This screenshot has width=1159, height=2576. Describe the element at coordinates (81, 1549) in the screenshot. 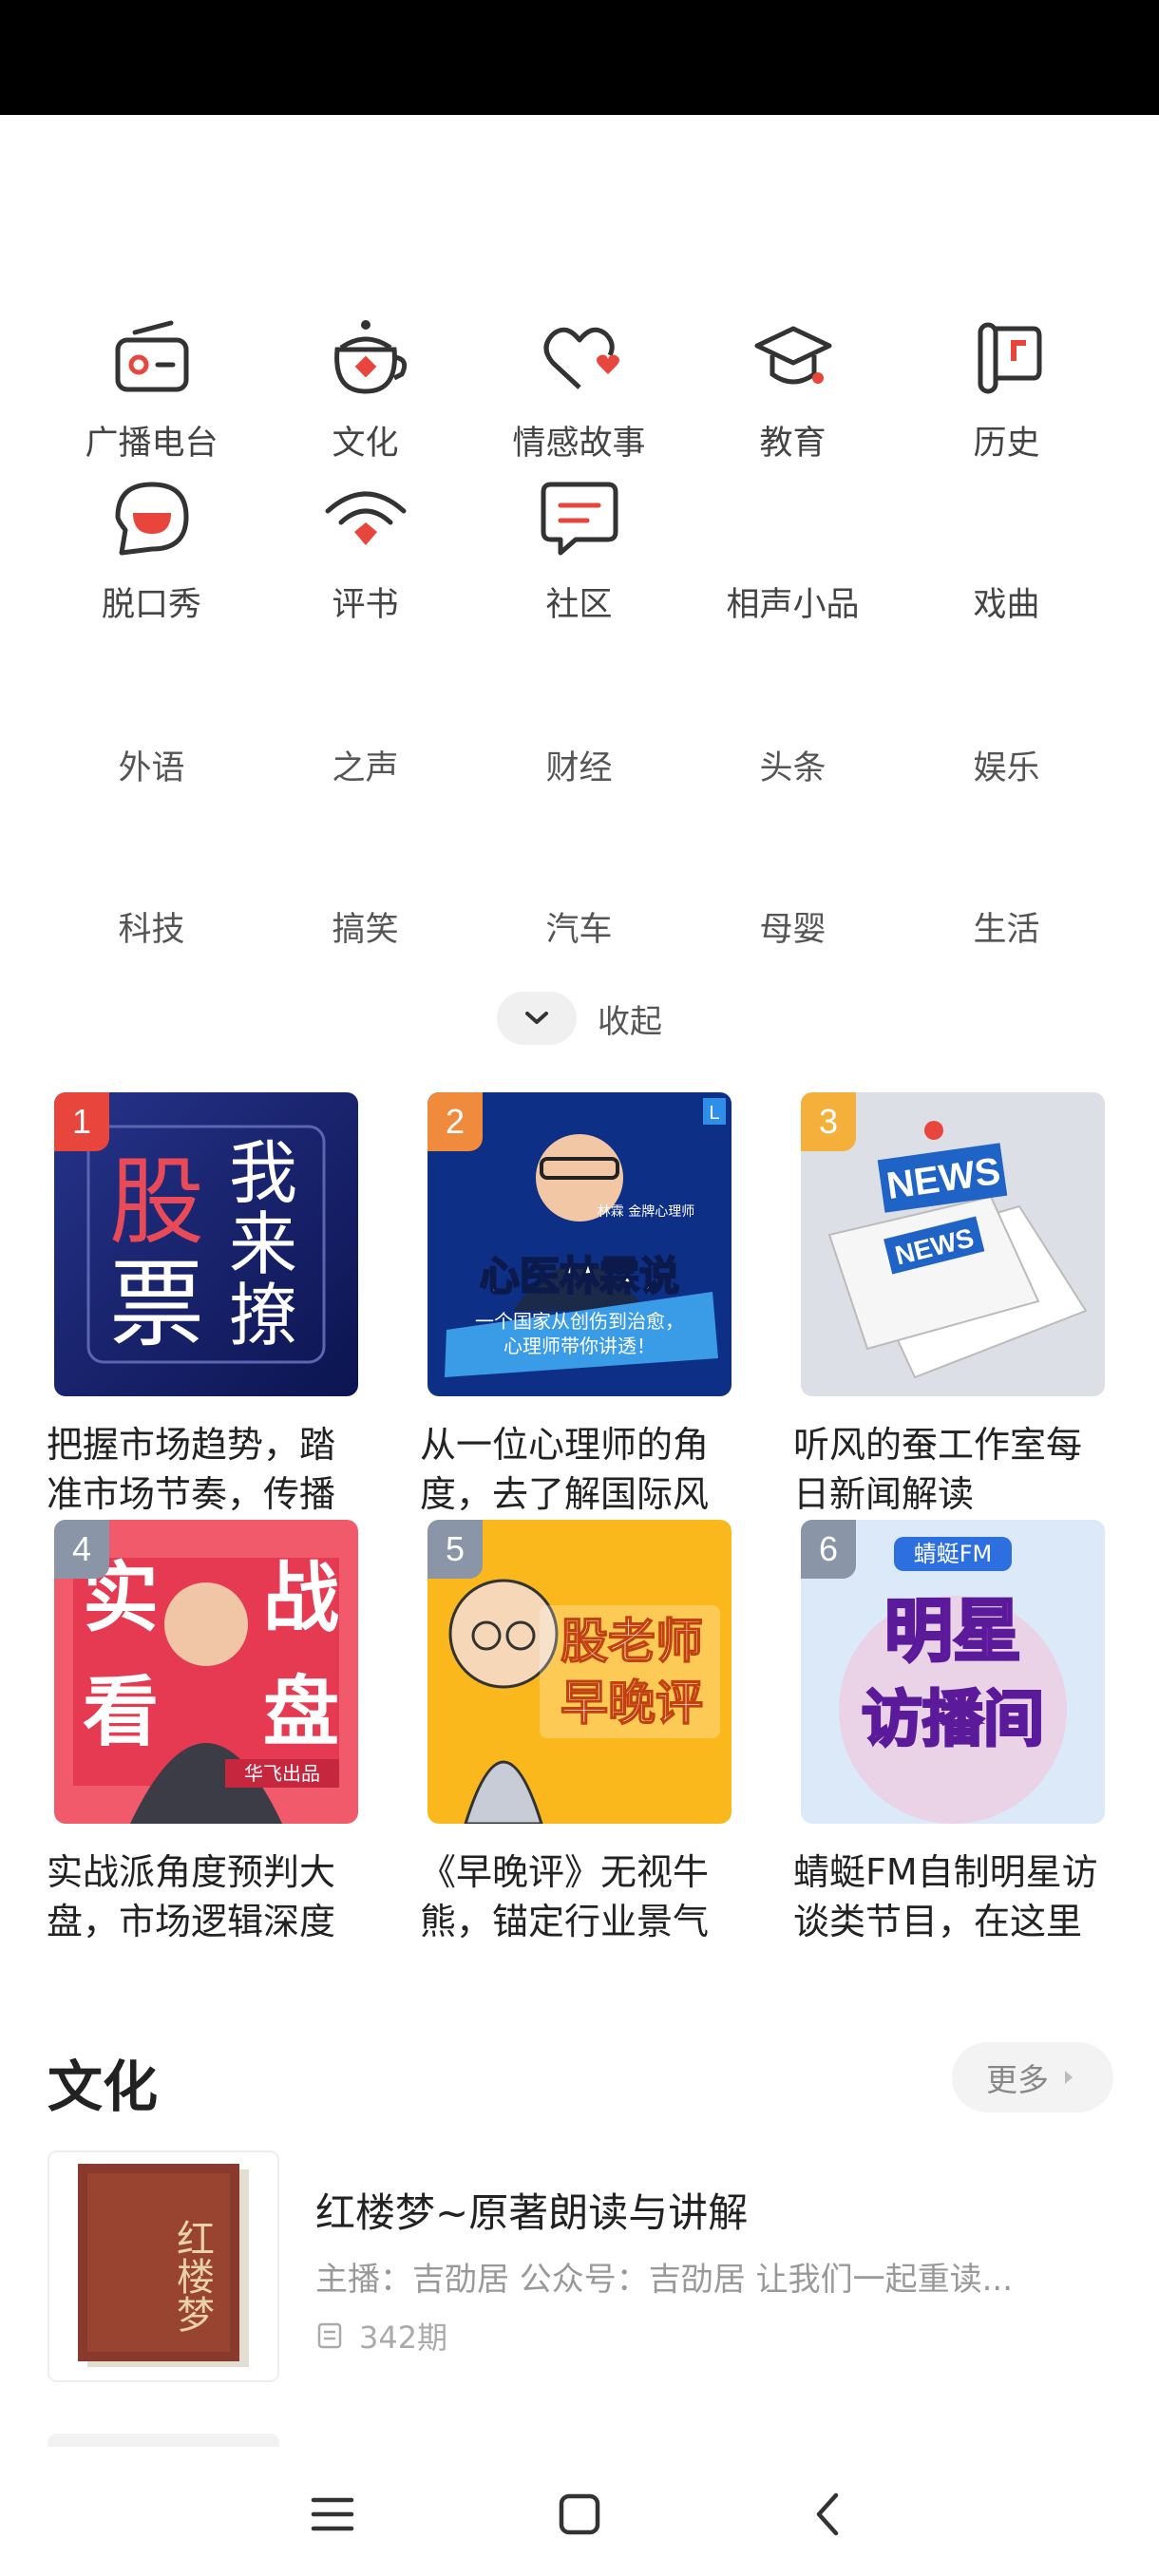

I see `rank-badge: 4` at that location.